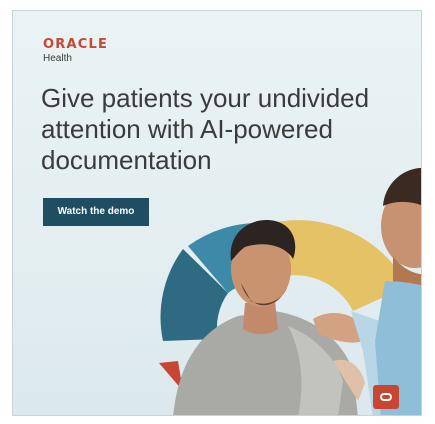 The image size is (435, 424). I want to click on oracle-o-icon, so click(386, 397).